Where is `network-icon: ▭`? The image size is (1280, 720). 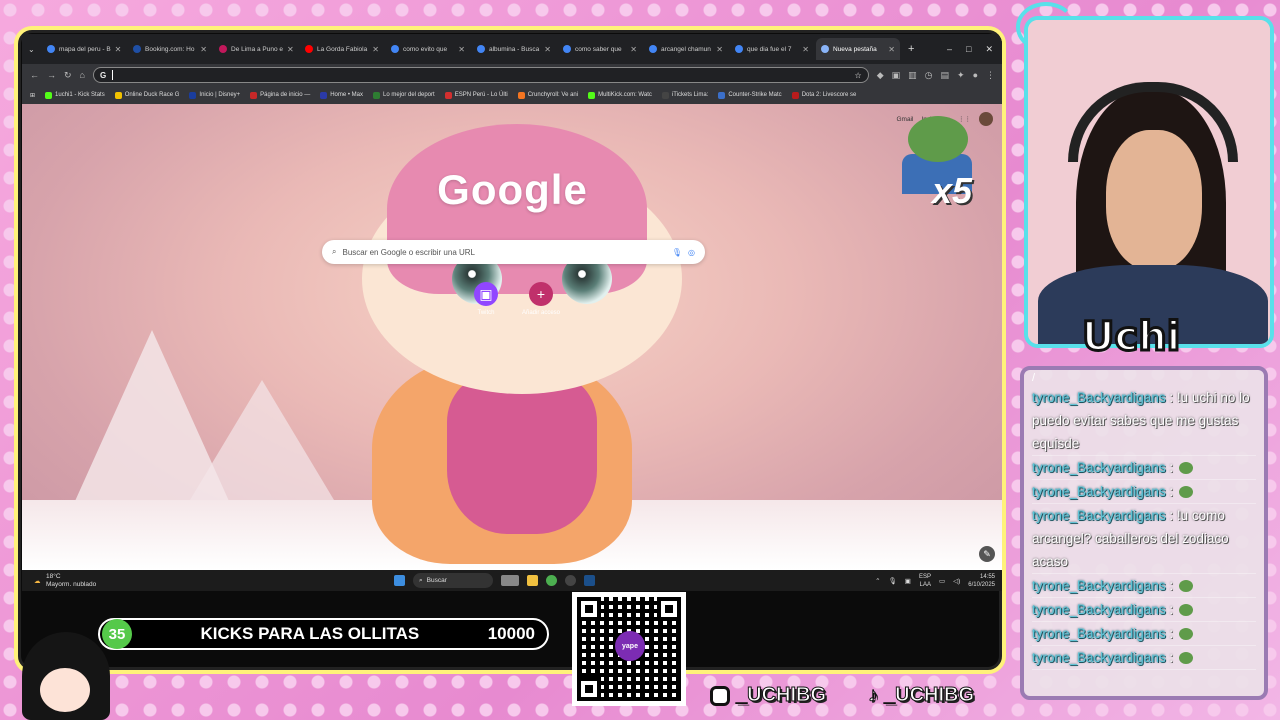 network-icon: ▭ is located at coordinates (942, 581).